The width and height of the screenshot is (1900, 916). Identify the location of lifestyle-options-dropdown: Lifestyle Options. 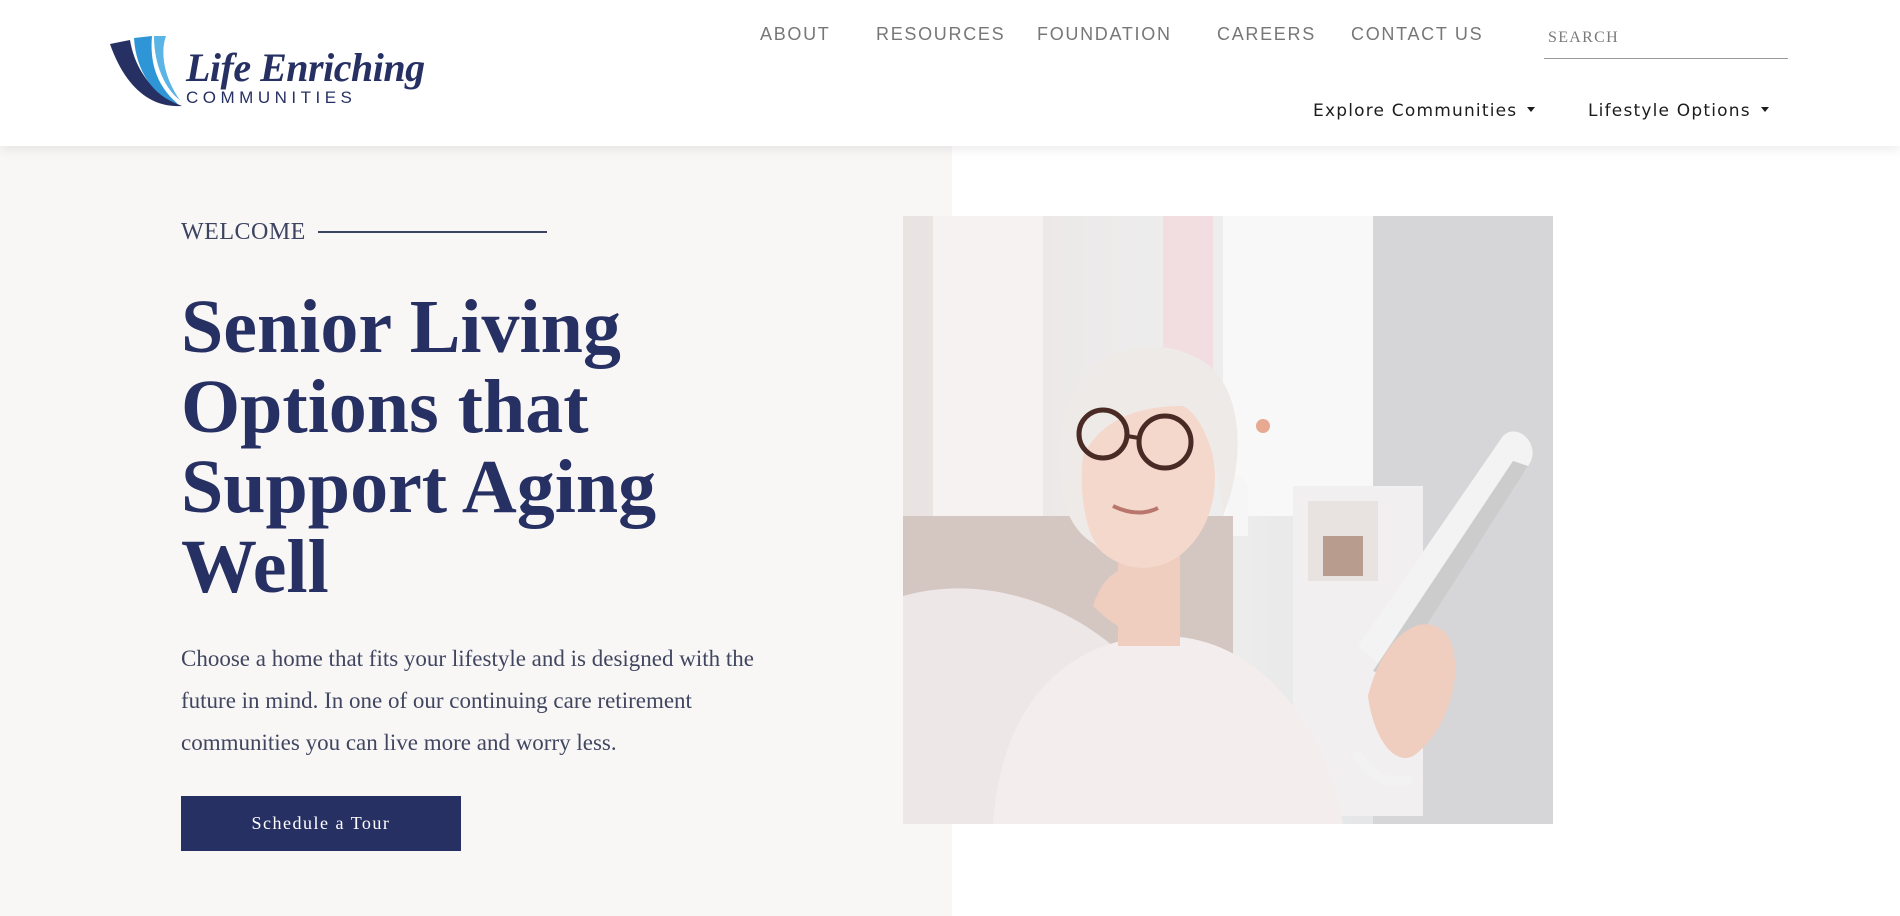
(1678, 111).